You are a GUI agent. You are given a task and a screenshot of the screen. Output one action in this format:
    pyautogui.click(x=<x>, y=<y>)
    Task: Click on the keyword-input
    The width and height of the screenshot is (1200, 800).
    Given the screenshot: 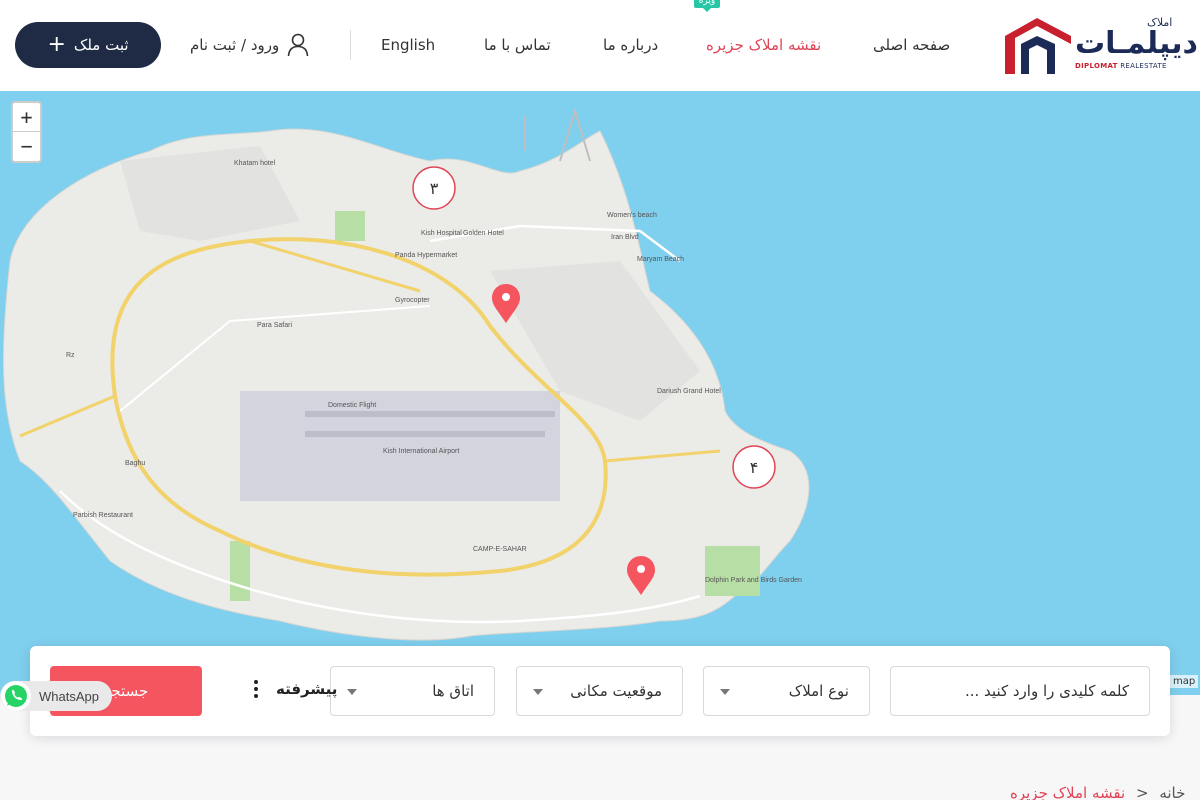 What is the action you would take?
    pyautogui.click(x=1020, y=691)
    